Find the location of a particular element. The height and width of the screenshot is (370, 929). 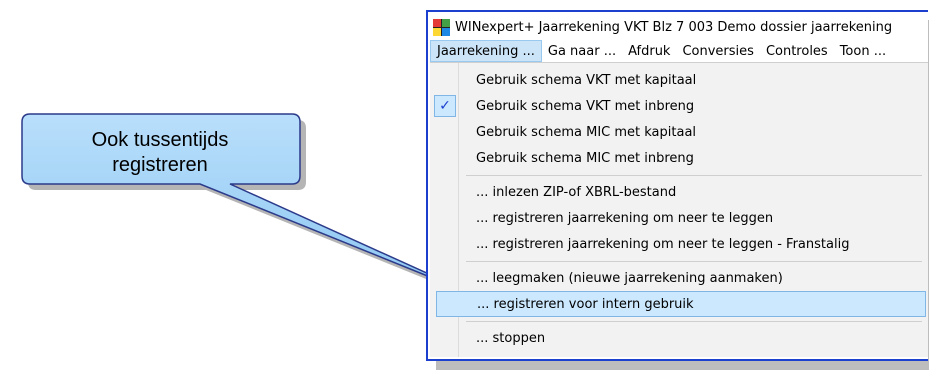

menu-afdruk: Afdruk is located at coordinates (649, 51).